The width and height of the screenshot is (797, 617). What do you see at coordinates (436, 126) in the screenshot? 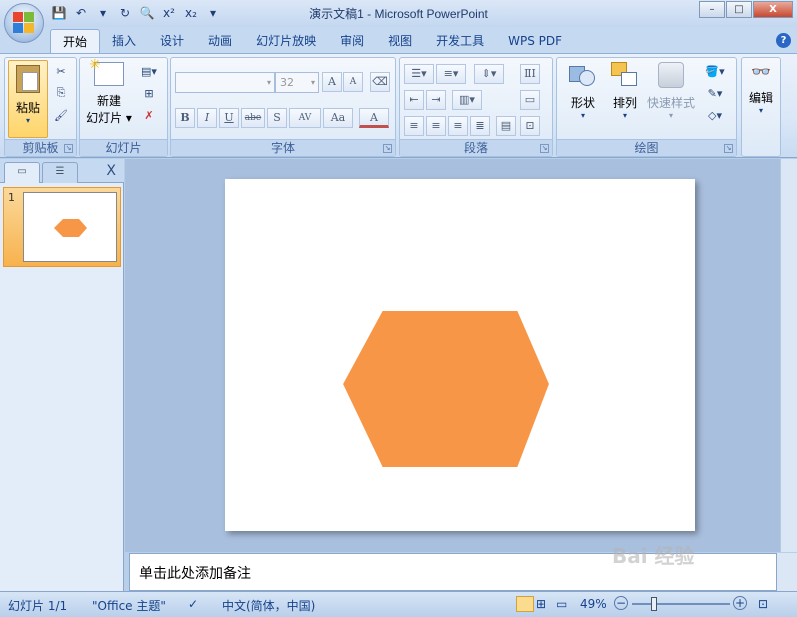
I see `align-center-button: ≡` at bounding box center [436, 126].